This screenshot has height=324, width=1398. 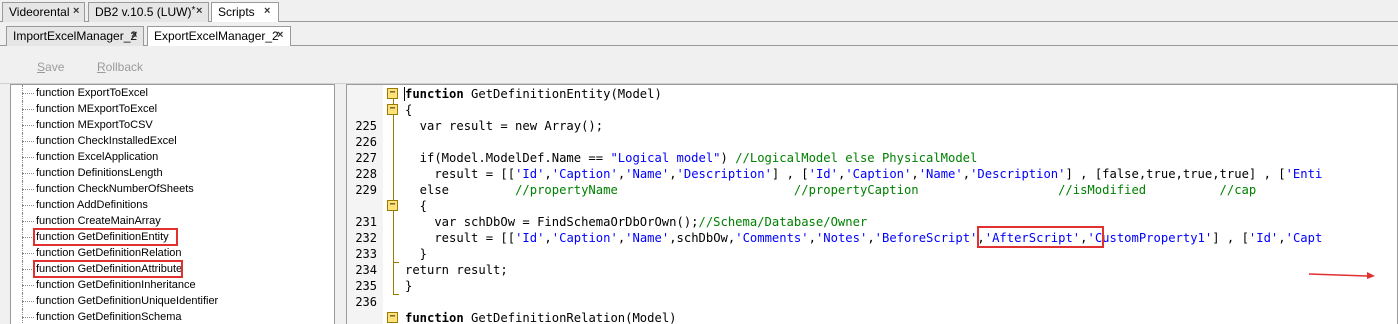 What do you see at coordinates (172, 109) in the screenshot?
I see `tree-item: function MExportToExcel` at bounding box center [172, 109].